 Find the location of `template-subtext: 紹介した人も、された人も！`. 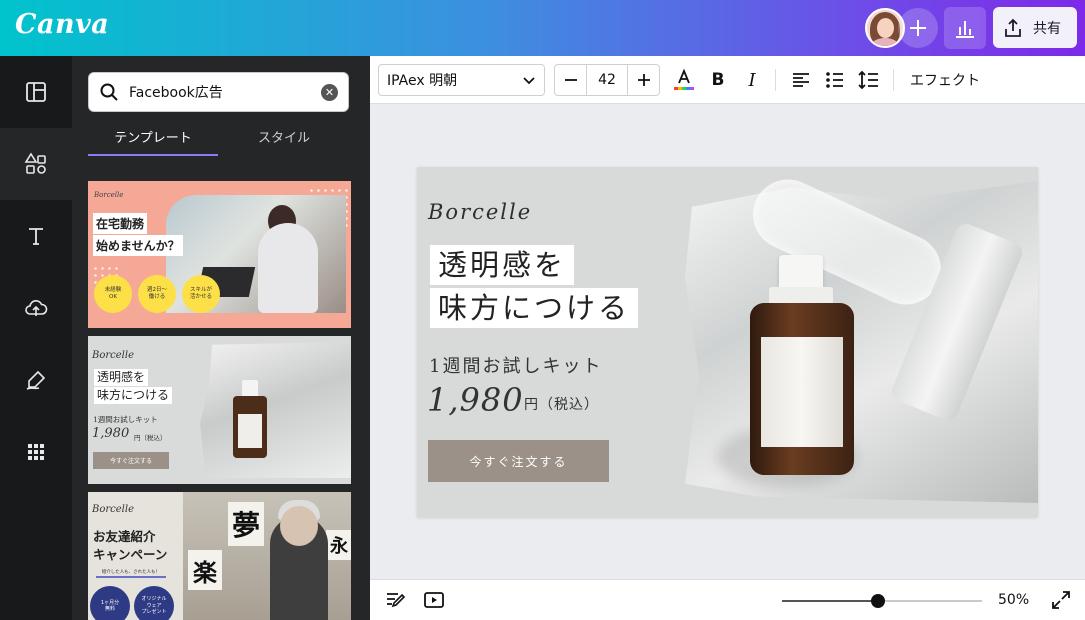

template-subtext: 紹介した人も、された人も！ is located at coordinates (131, 573).